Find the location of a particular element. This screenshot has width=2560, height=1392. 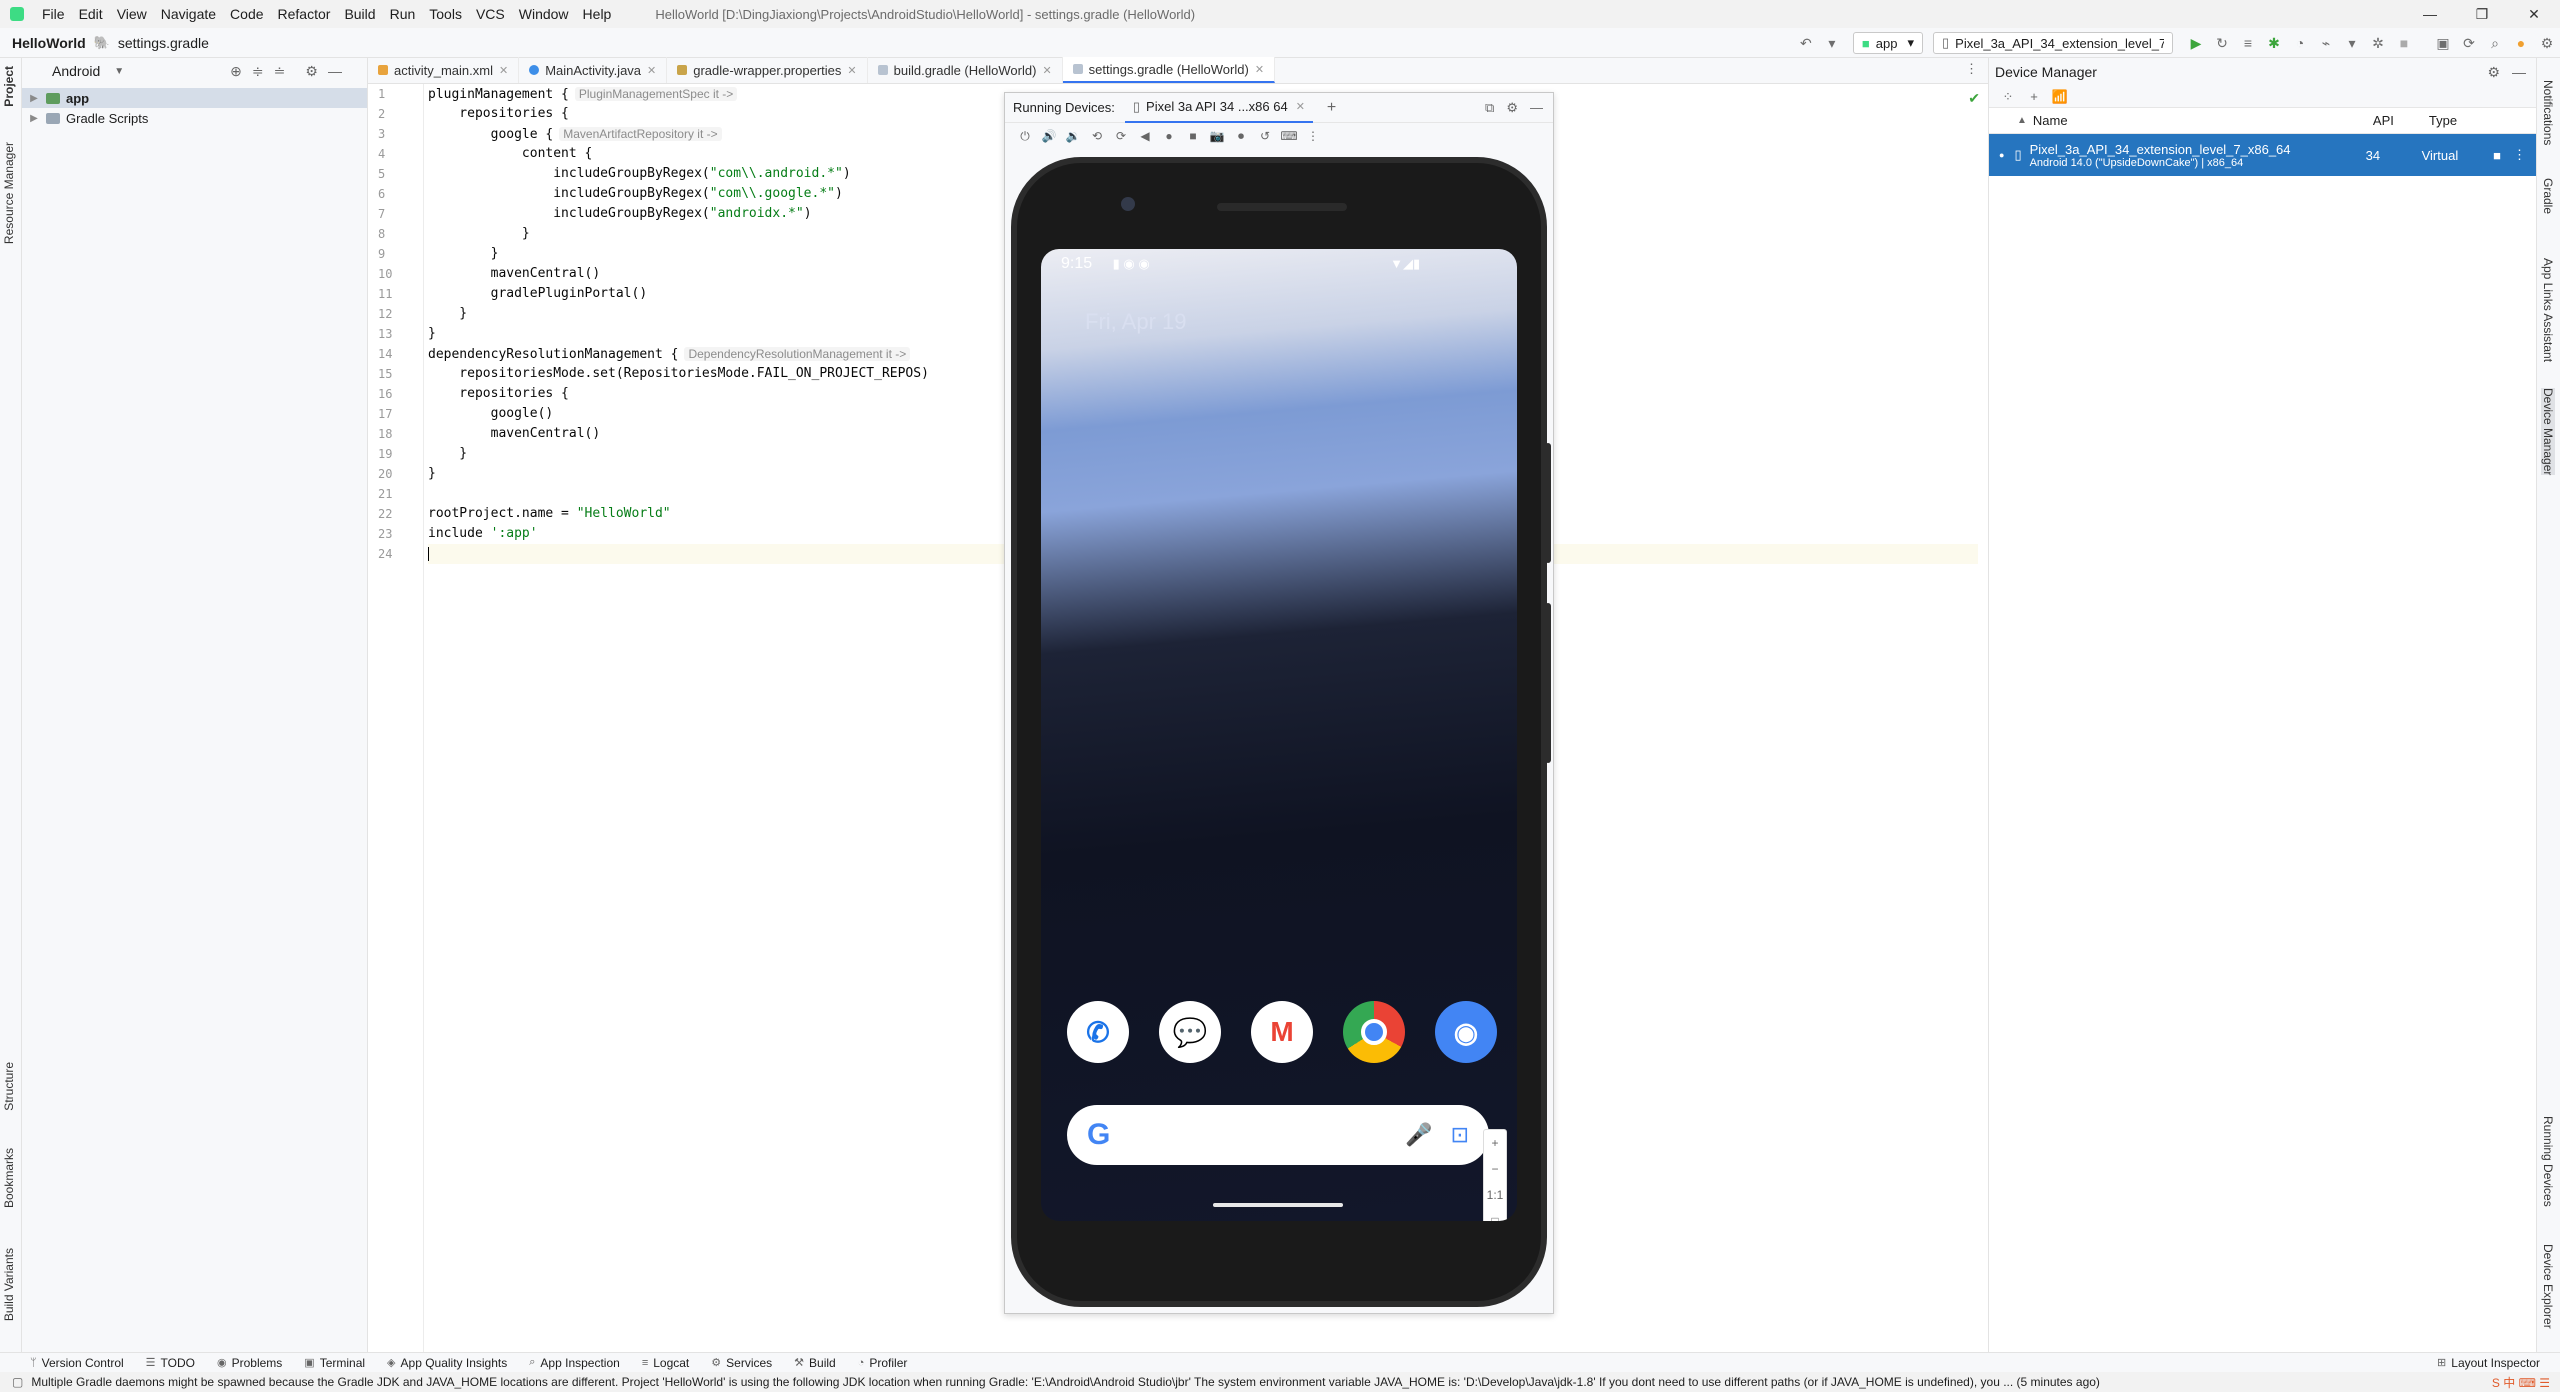

volume-down-icon: 🔉 is located at coordinates (1073, 136).